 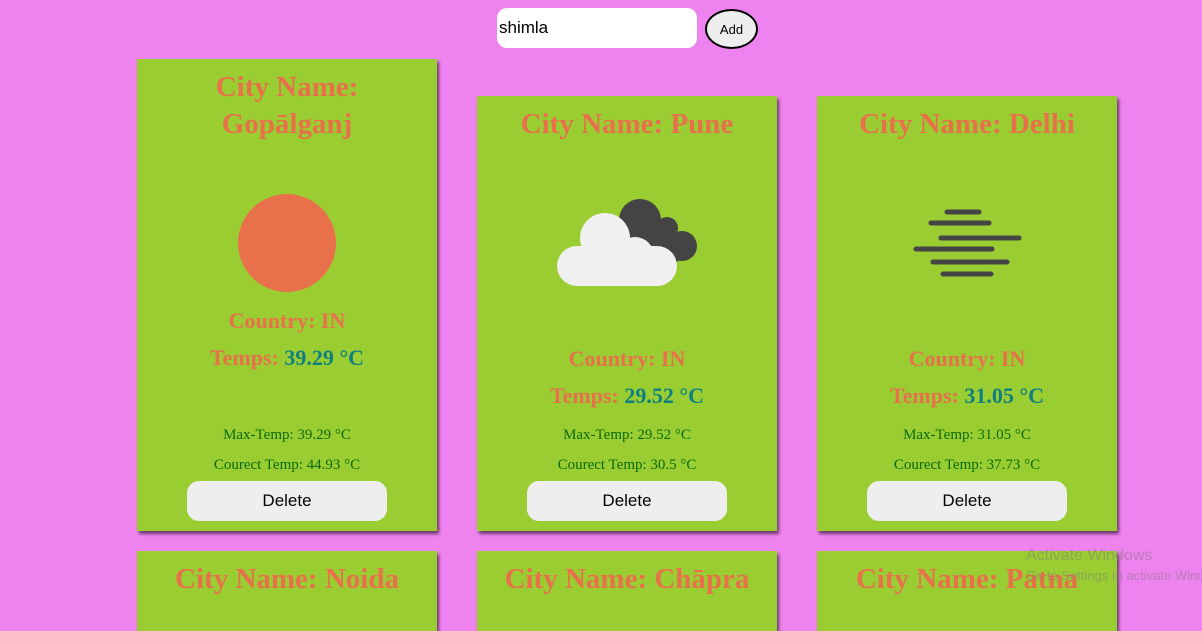 I want to click on temp-value: 31.05 °C, so click(x=1004, y=395).